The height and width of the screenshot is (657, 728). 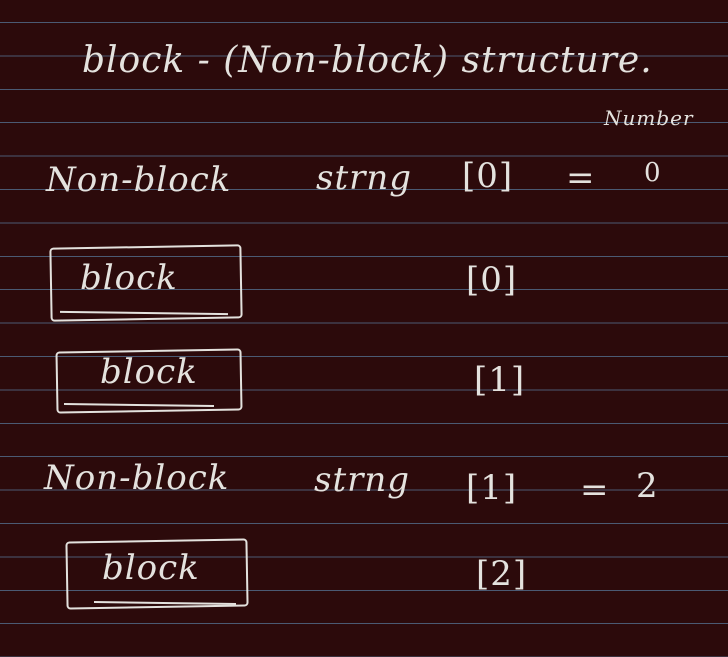 I want to click on row-4-index: [1], so click(x=492, y=488).